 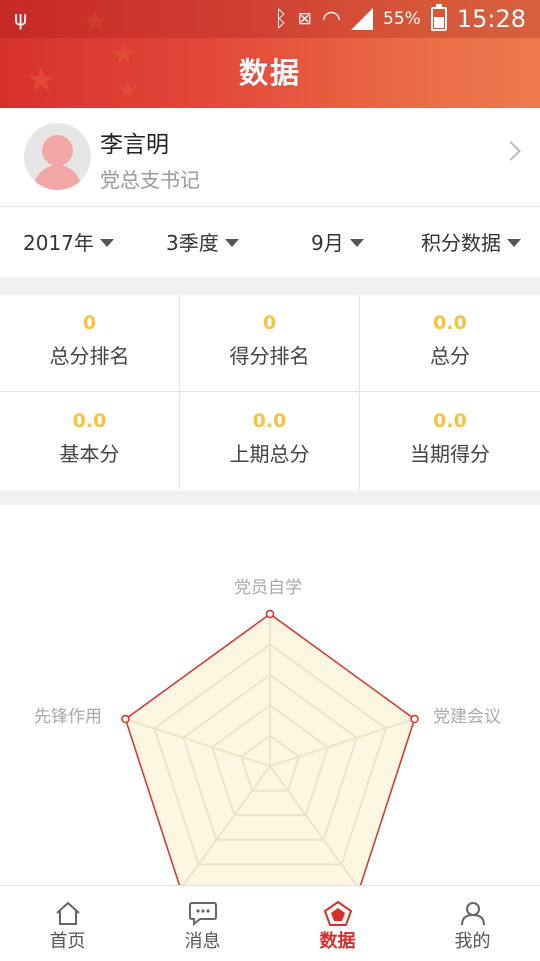 I want to click on quarter-filter: 3季度, so click(x=202, y=241).